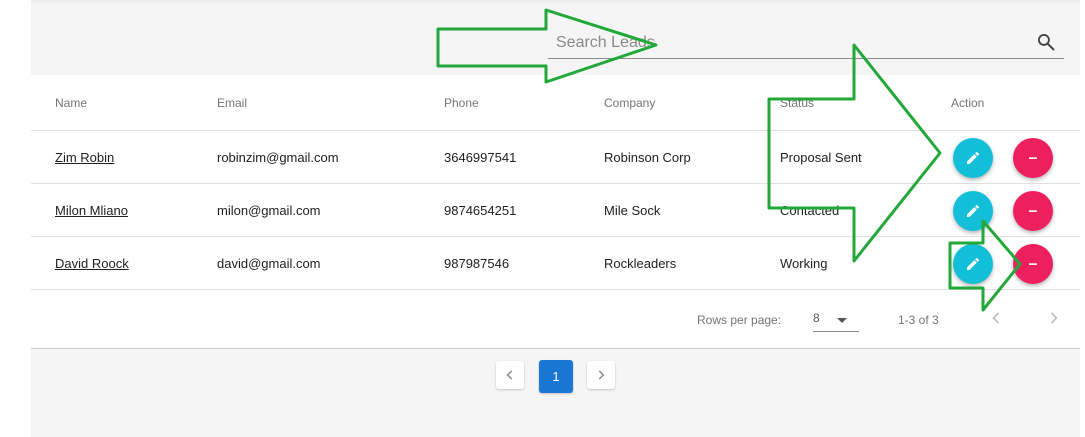  What do you see at coordinates (918, 320) in the screenshot?
I see `page-range-text: 1-3 of 3` at bounding box center [918, 320].